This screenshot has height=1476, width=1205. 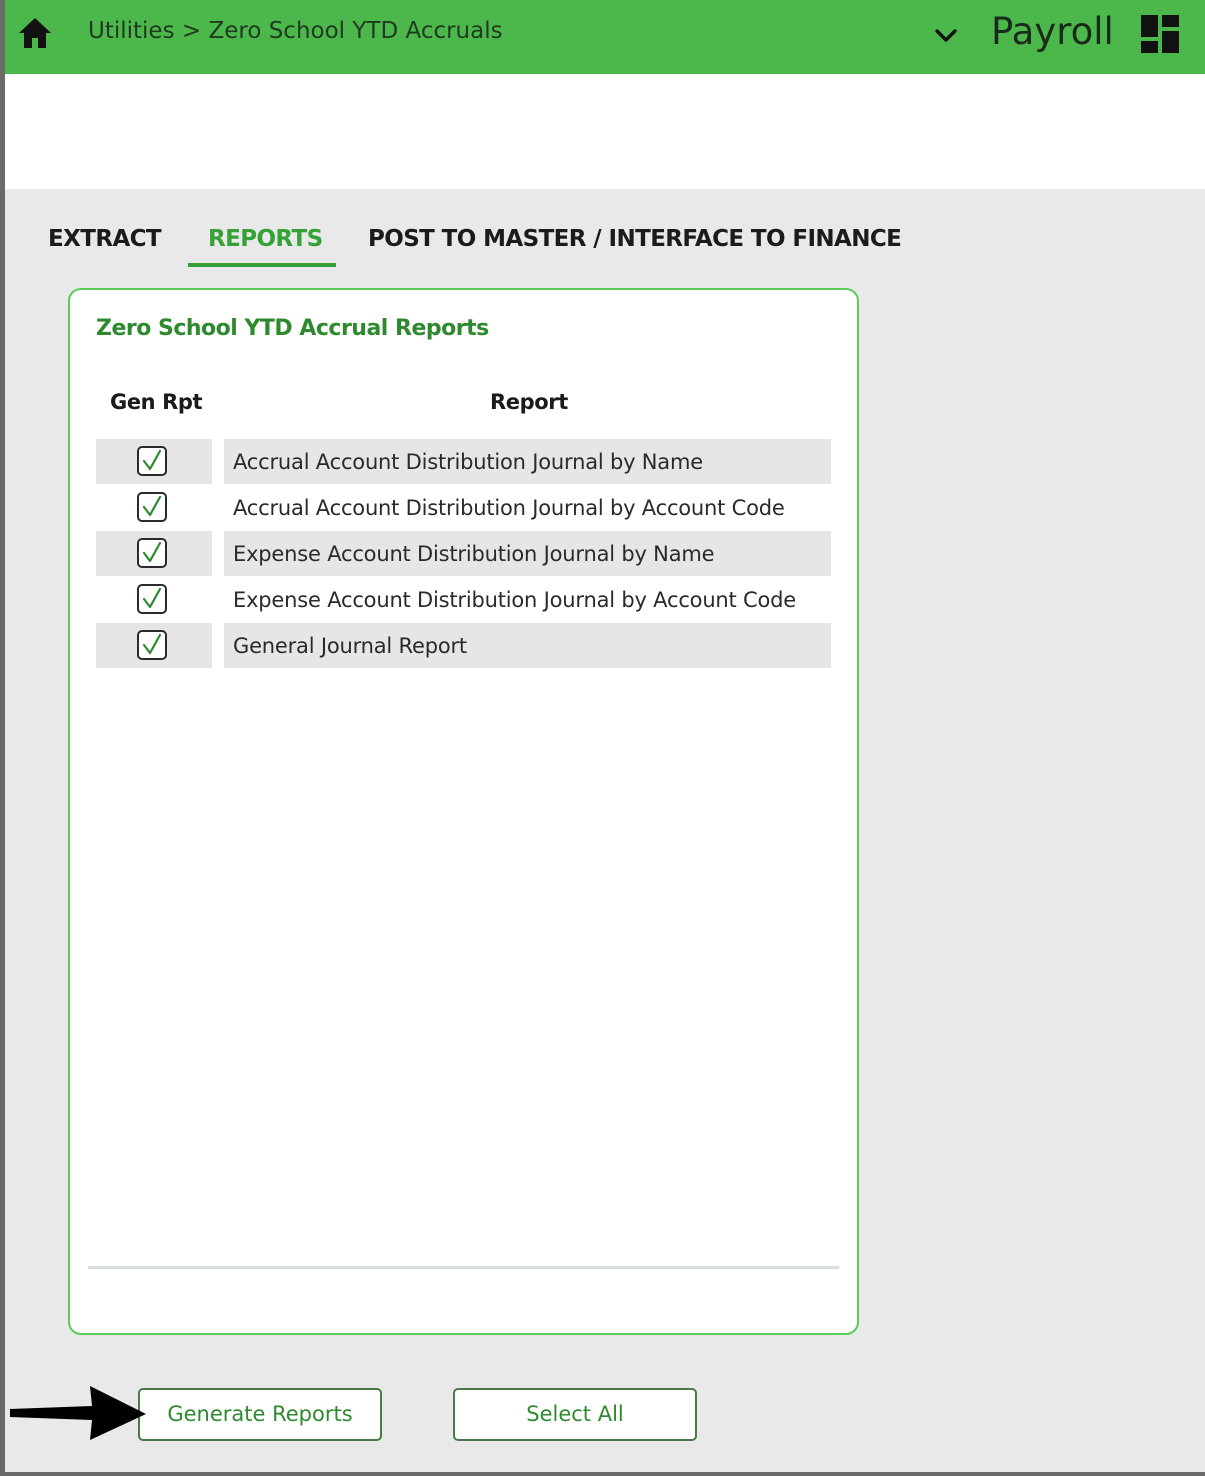 I want to click on breadcrumb: Utilities > Zero School YTD Accruals, so click(x=295, y=31).